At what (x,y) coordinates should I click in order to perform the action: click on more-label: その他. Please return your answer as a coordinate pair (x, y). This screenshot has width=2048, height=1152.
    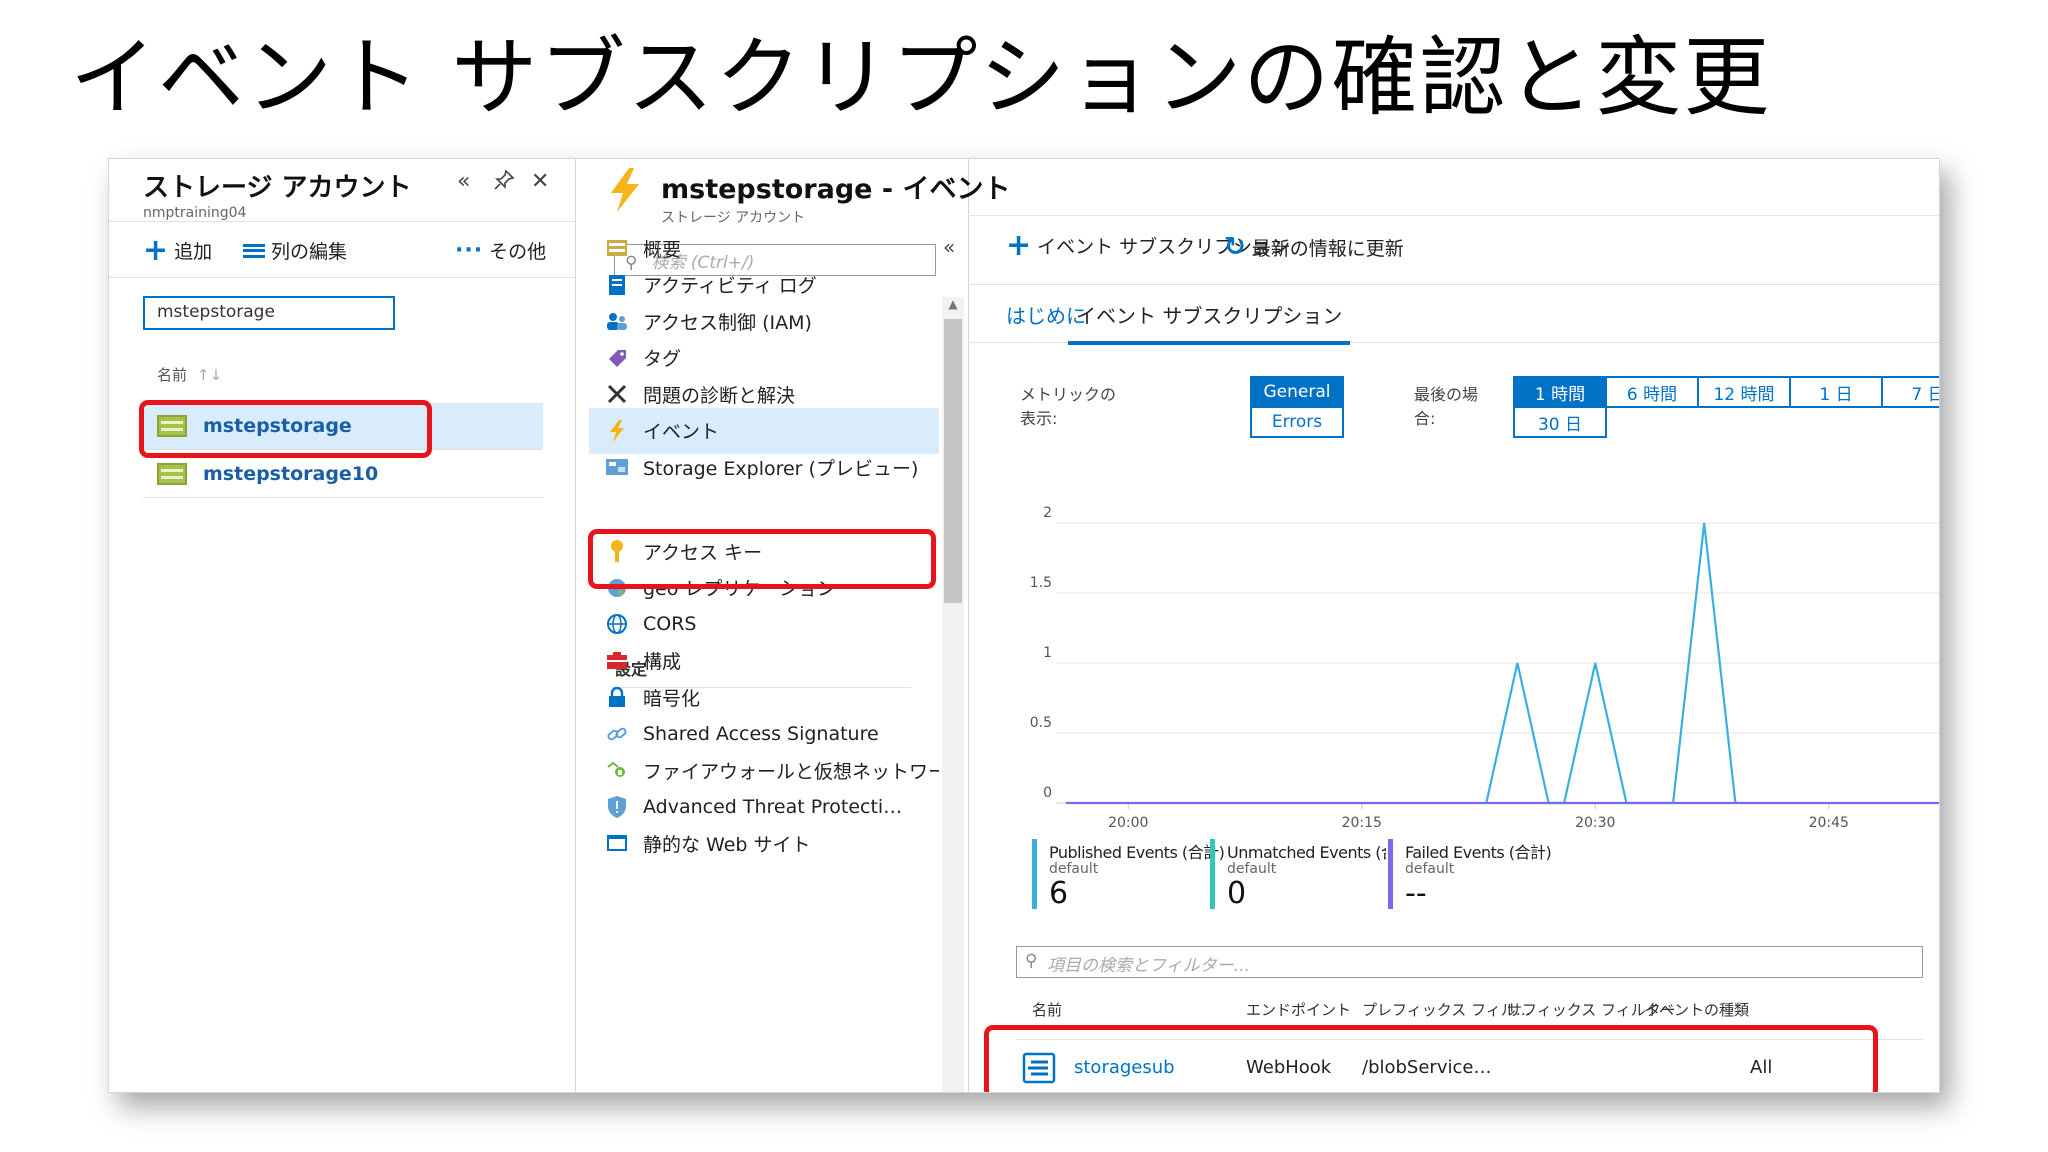
    Looking at the image, I should click on (518, 252).